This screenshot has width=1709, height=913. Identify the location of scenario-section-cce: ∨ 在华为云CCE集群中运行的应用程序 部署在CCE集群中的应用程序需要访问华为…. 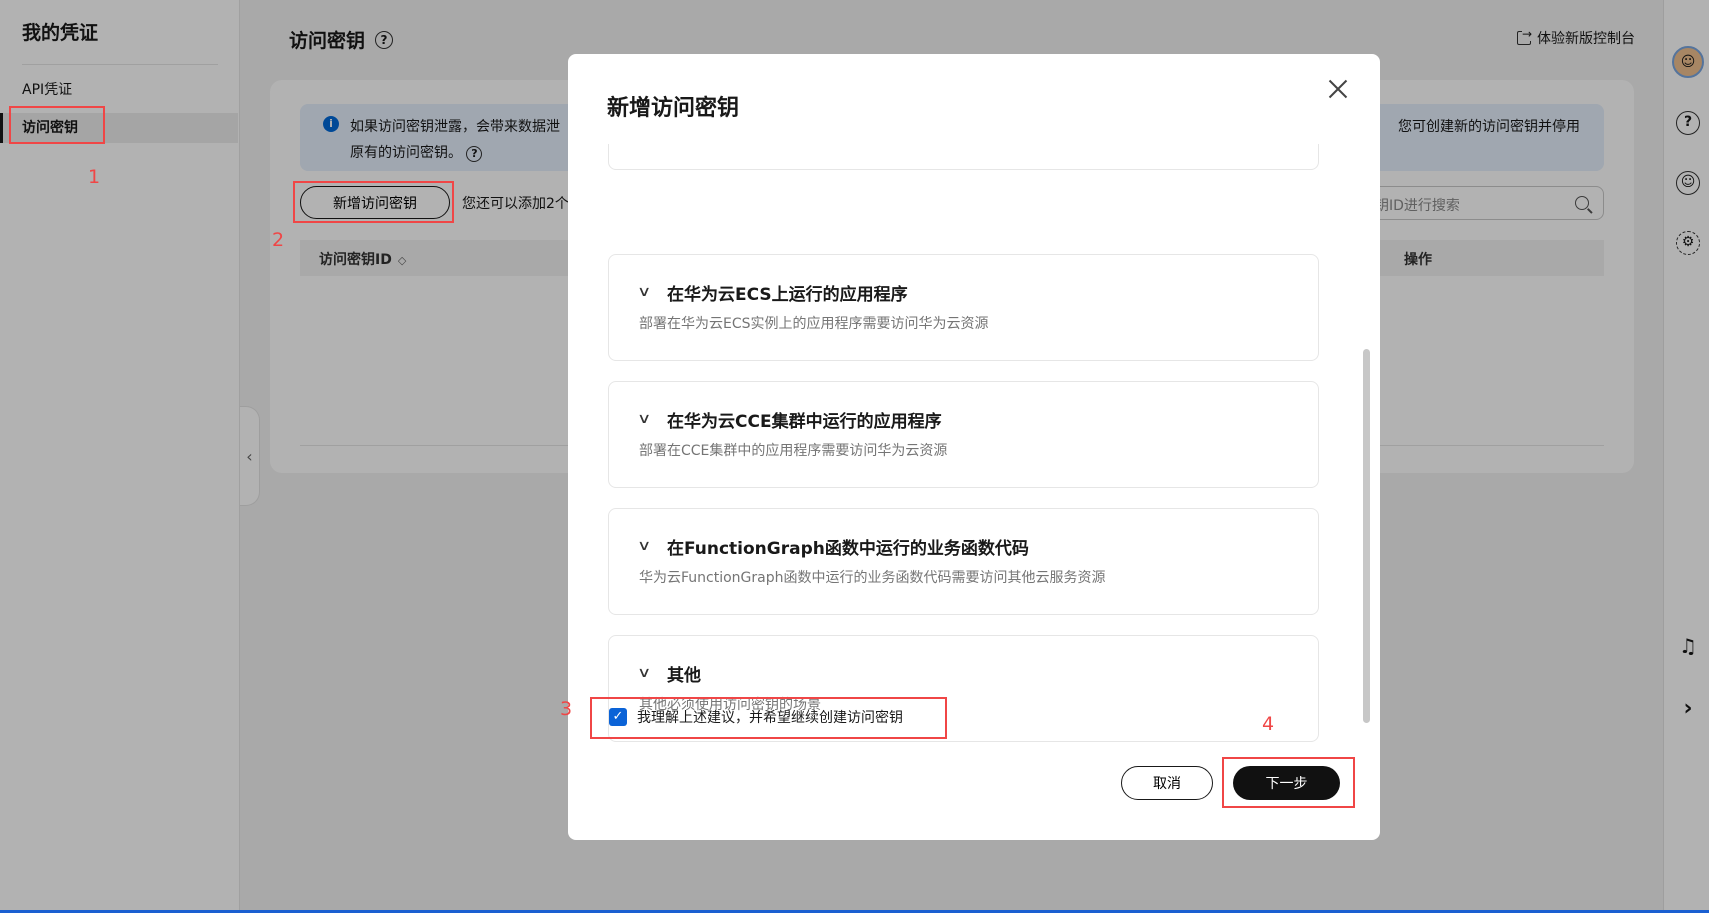
(963, 434).